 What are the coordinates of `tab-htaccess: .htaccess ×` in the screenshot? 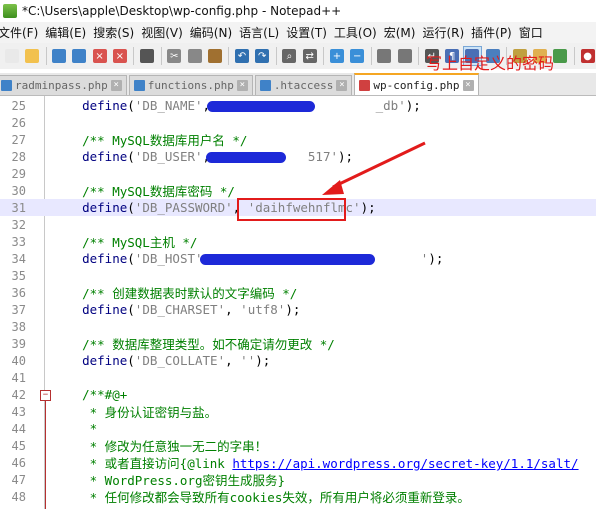 It's located at (303, 85).